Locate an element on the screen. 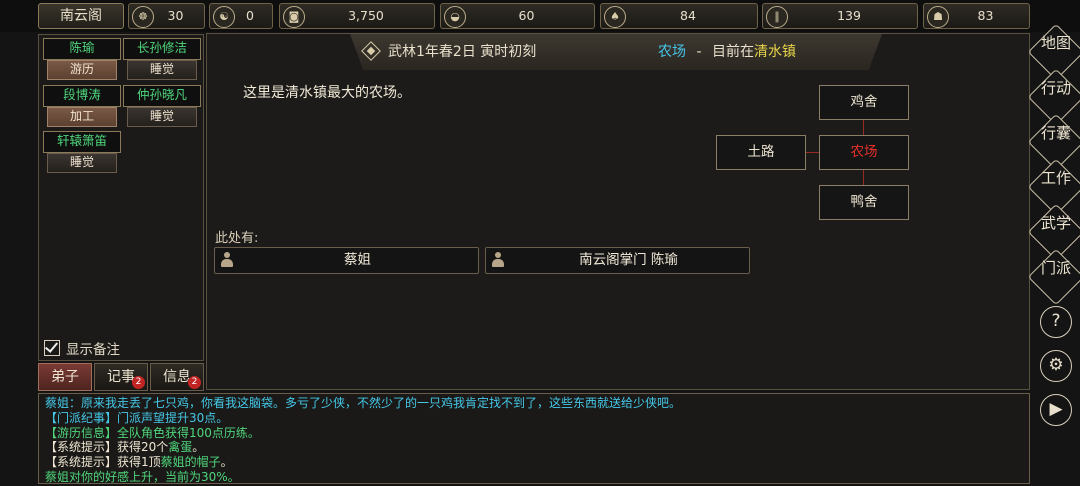 The height and width of the screenshot is (486, 1080). food-stat: ◒ 60 is located at coordinates (517, 16).